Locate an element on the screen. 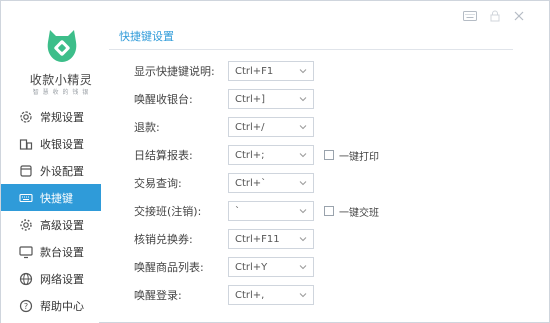 This screenshot has height=323, width=550. shortcut-label: 唤醒商品列表: is located at coordinates (169, 267).